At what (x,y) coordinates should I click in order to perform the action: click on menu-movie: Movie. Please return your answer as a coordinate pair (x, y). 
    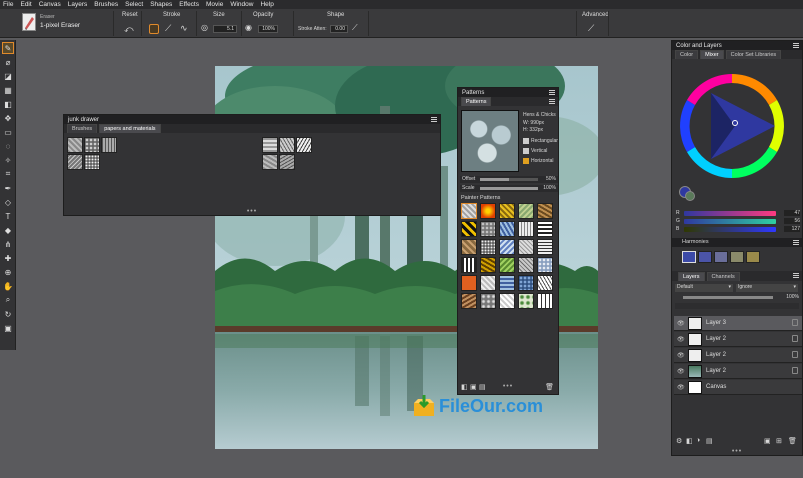
    Looking at the image, I should click on (214, 4).